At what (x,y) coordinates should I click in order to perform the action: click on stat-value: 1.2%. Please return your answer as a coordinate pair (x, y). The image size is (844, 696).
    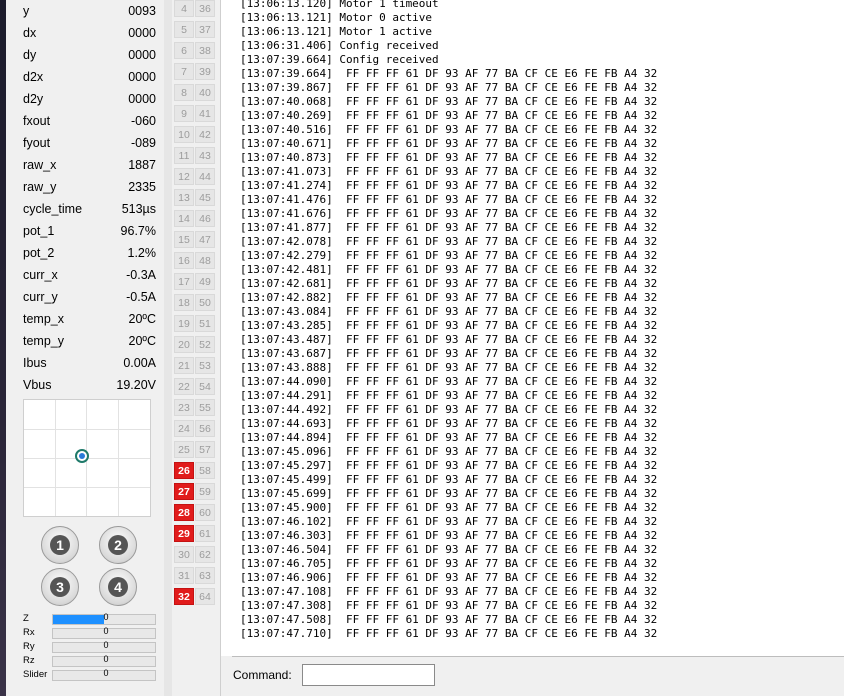
    Looking at the image, I should click on (142, 253).